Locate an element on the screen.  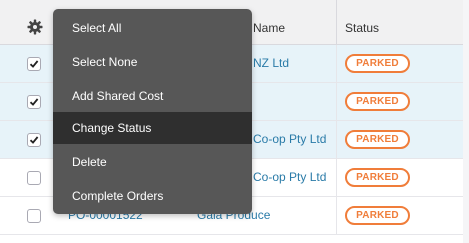
menu-item-complete-orders: Complete Orders is located at coordinates (152, 196).